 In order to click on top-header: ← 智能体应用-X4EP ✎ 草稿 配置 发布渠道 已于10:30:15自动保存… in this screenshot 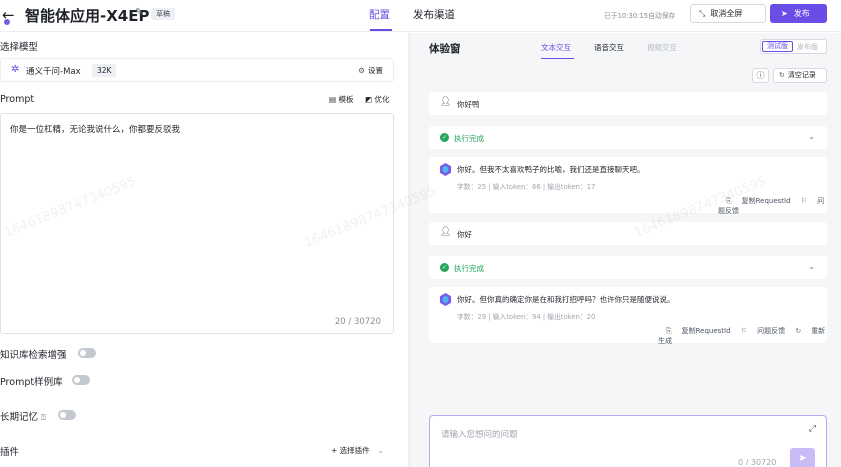, I will do `click(420, 16)`.